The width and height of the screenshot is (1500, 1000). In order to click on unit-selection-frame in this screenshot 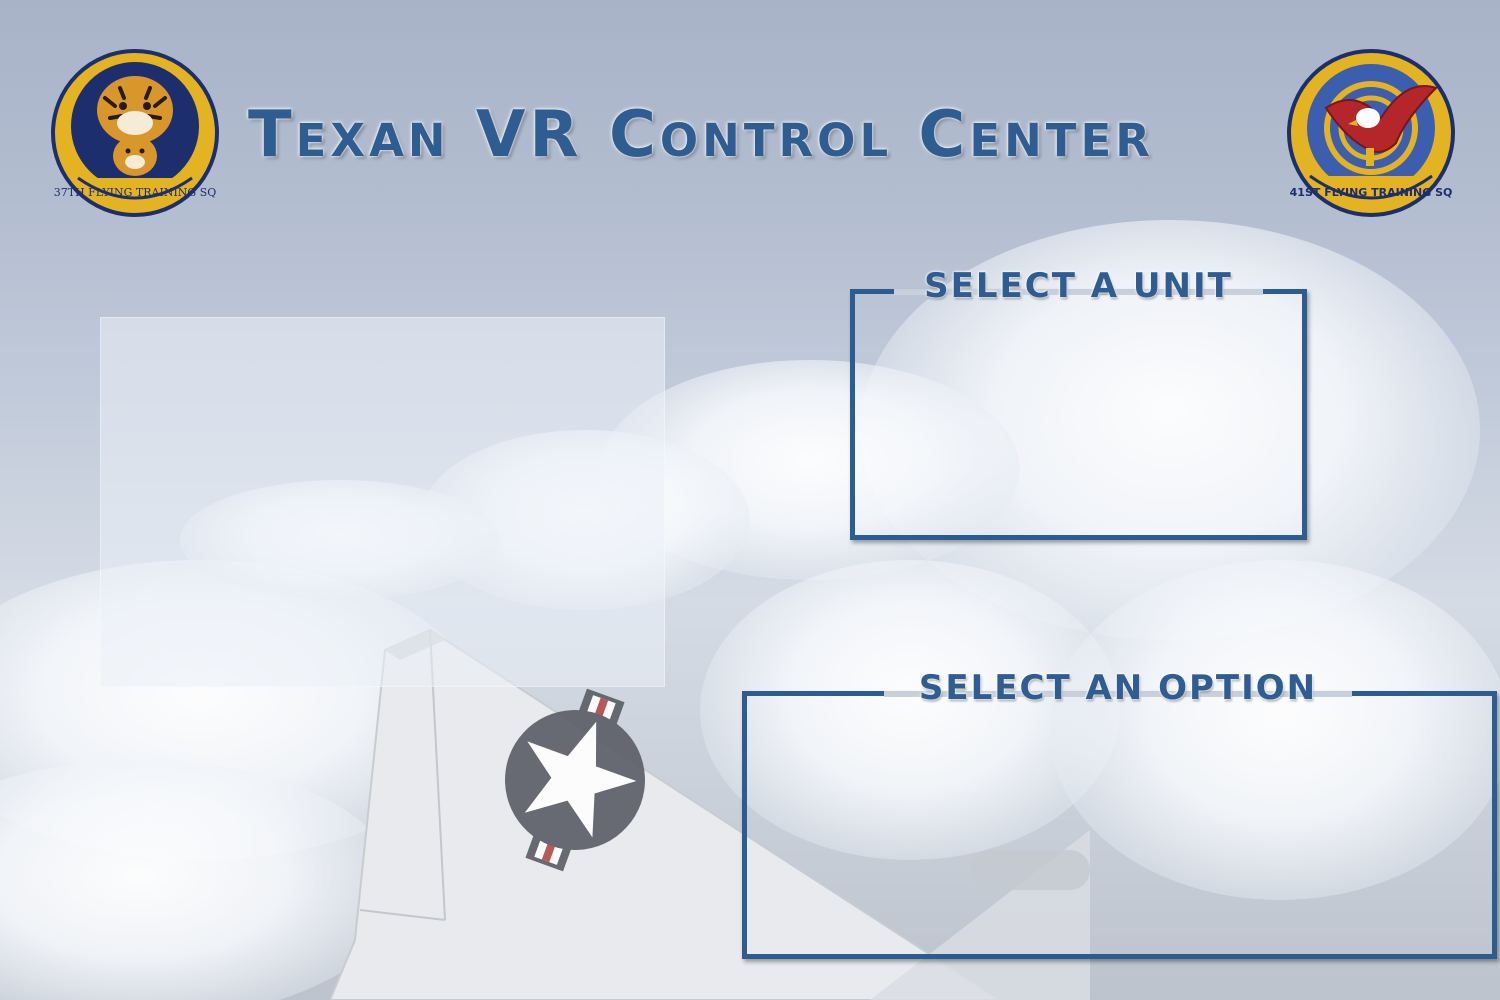, I will do `click(1078, 414)`.